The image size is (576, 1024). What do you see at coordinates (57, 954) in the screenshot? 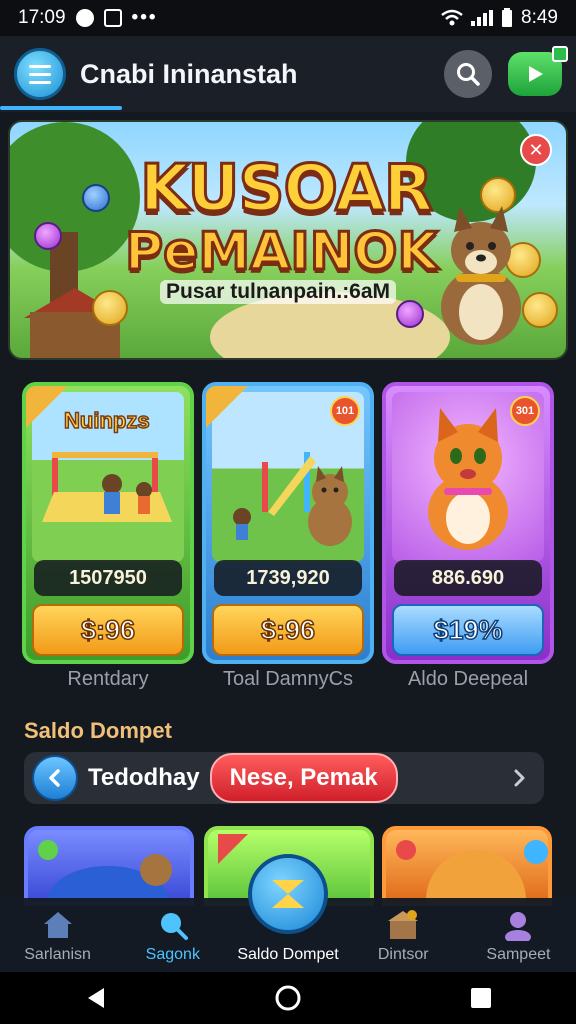
I see `nav-label: Sarlanisn` at bounding box center [57, 954].